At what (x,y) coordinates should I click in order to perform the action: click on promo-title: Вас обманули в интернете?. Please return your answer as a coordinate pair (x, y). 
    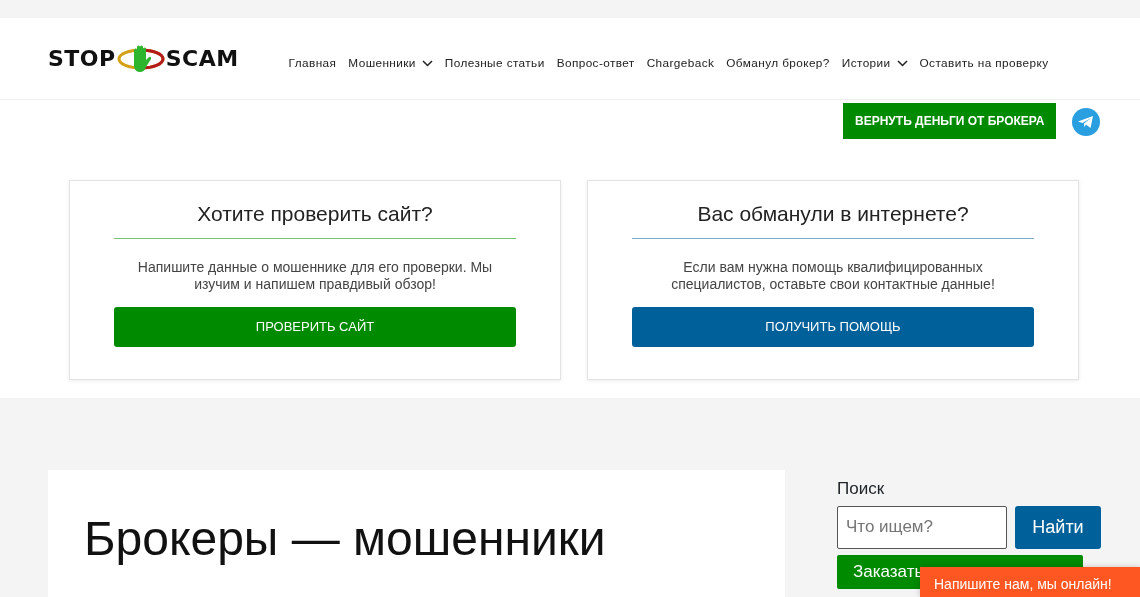
    Looking at the image, I should click on (833, 220).